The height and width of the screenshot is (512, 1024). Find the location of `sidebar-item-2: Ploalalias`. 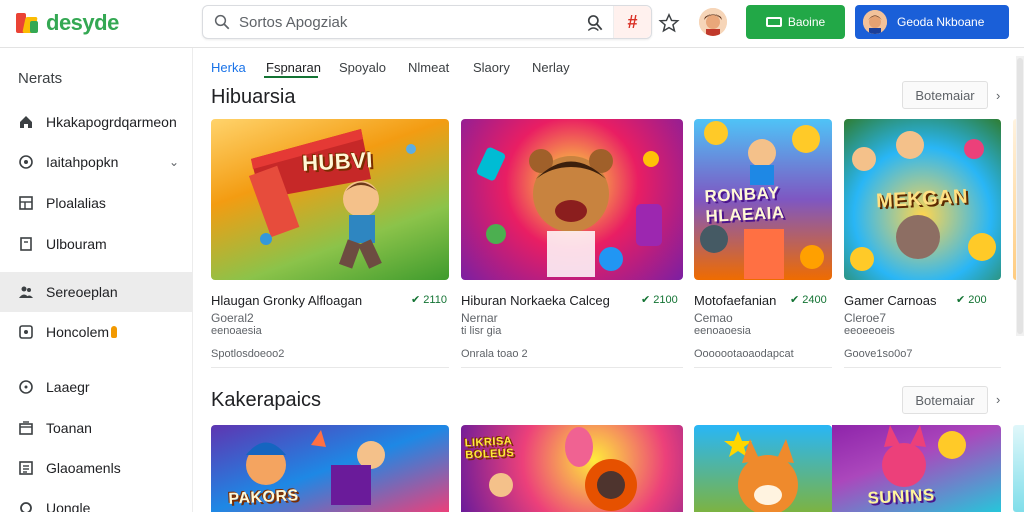

sidebar-item-2: Ploalalias is located at coordinates (96, 203).